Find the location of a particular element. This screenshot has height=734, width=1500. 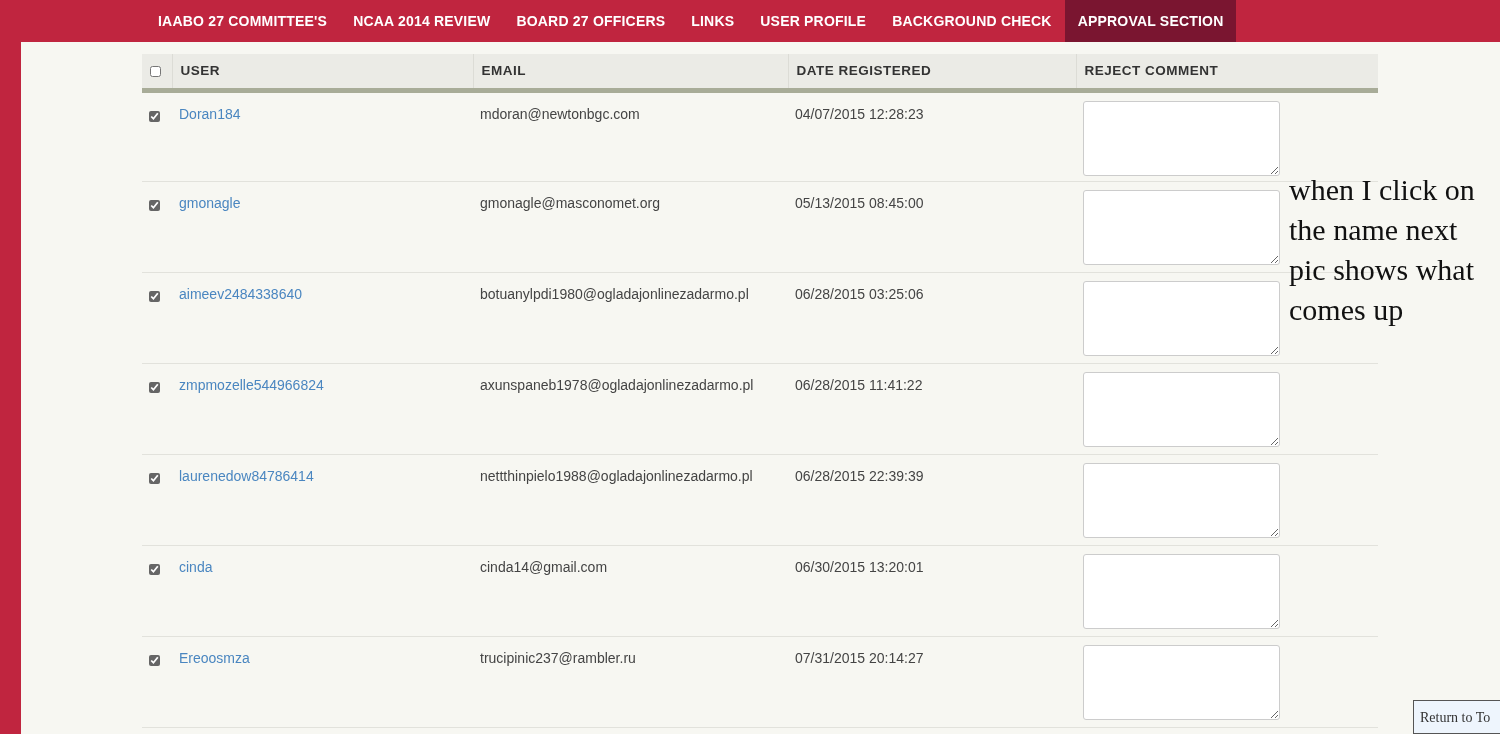

email-text: axunspaneb1978@ogladajonlinezadarmo.pl is located at coordinates (617, 384).